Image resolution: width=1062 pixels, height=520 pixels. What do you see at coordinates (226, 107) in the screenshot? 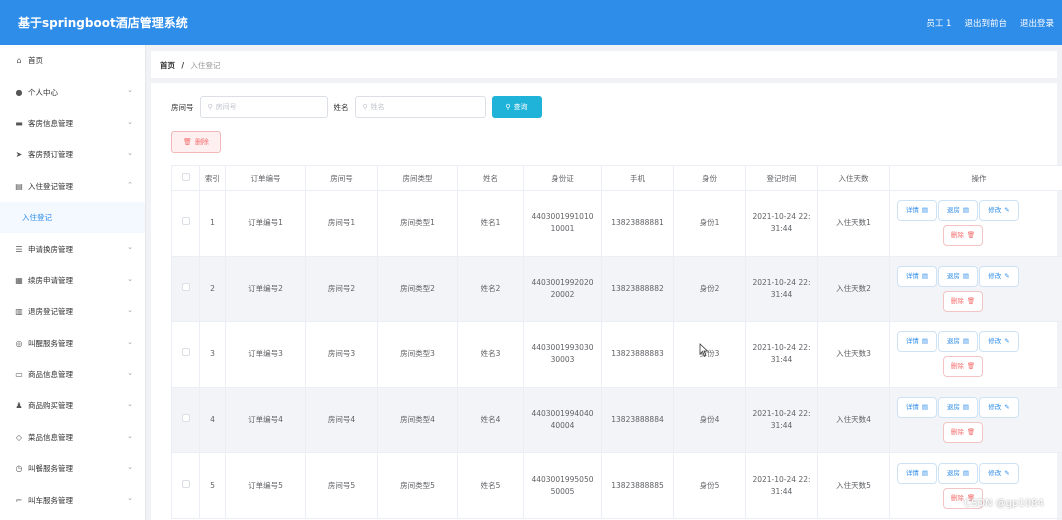
I see `room-number-placeholder: 房间号` at bounding box center [226, 107].